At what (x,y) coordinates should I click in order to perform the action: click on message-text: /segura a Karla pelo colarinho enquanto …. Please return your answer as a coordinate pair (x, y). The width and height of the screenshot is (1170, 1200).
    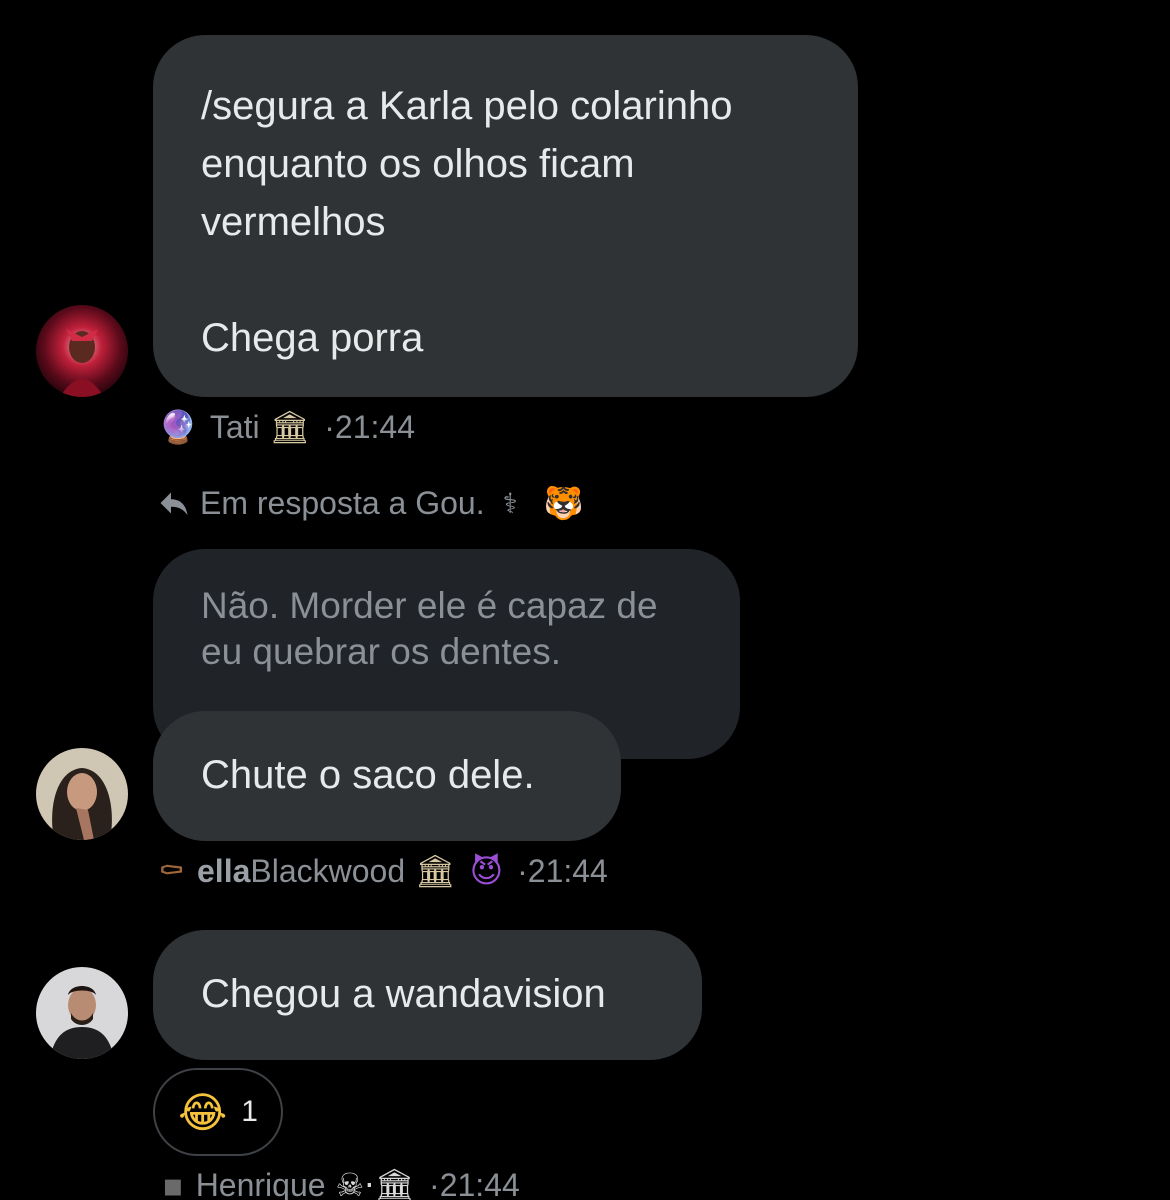
    Looking at the image, I should click on (467, 222).